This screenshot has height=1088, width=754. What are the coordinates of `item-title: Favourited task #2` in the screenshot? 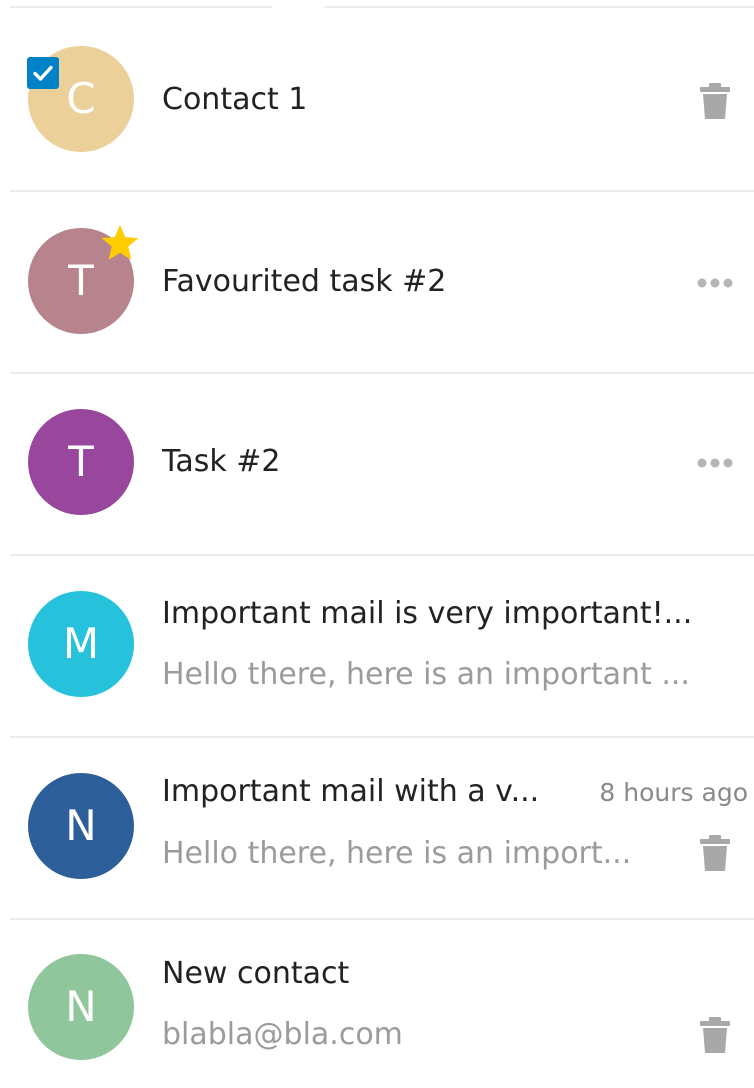 It's located at (304, 281).